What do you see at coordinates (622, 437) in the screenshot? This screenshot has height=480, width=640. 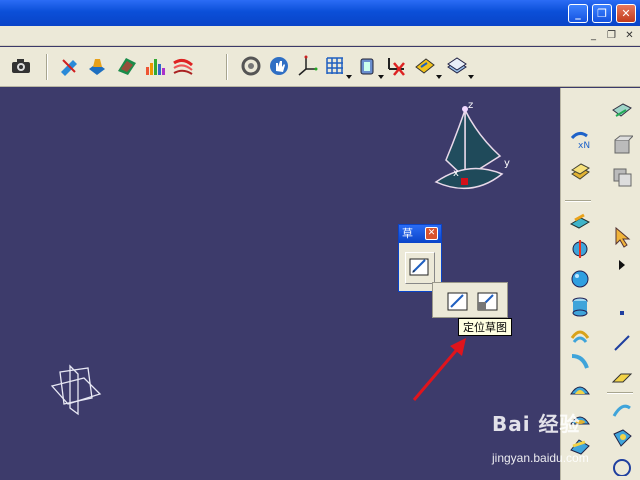 I see `groove-icon` at bounding box center [622, 437].